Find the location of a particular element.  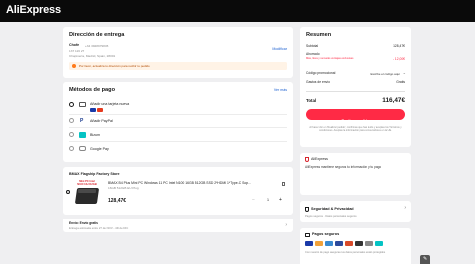

radio-card is located at coordinates (71, 104).